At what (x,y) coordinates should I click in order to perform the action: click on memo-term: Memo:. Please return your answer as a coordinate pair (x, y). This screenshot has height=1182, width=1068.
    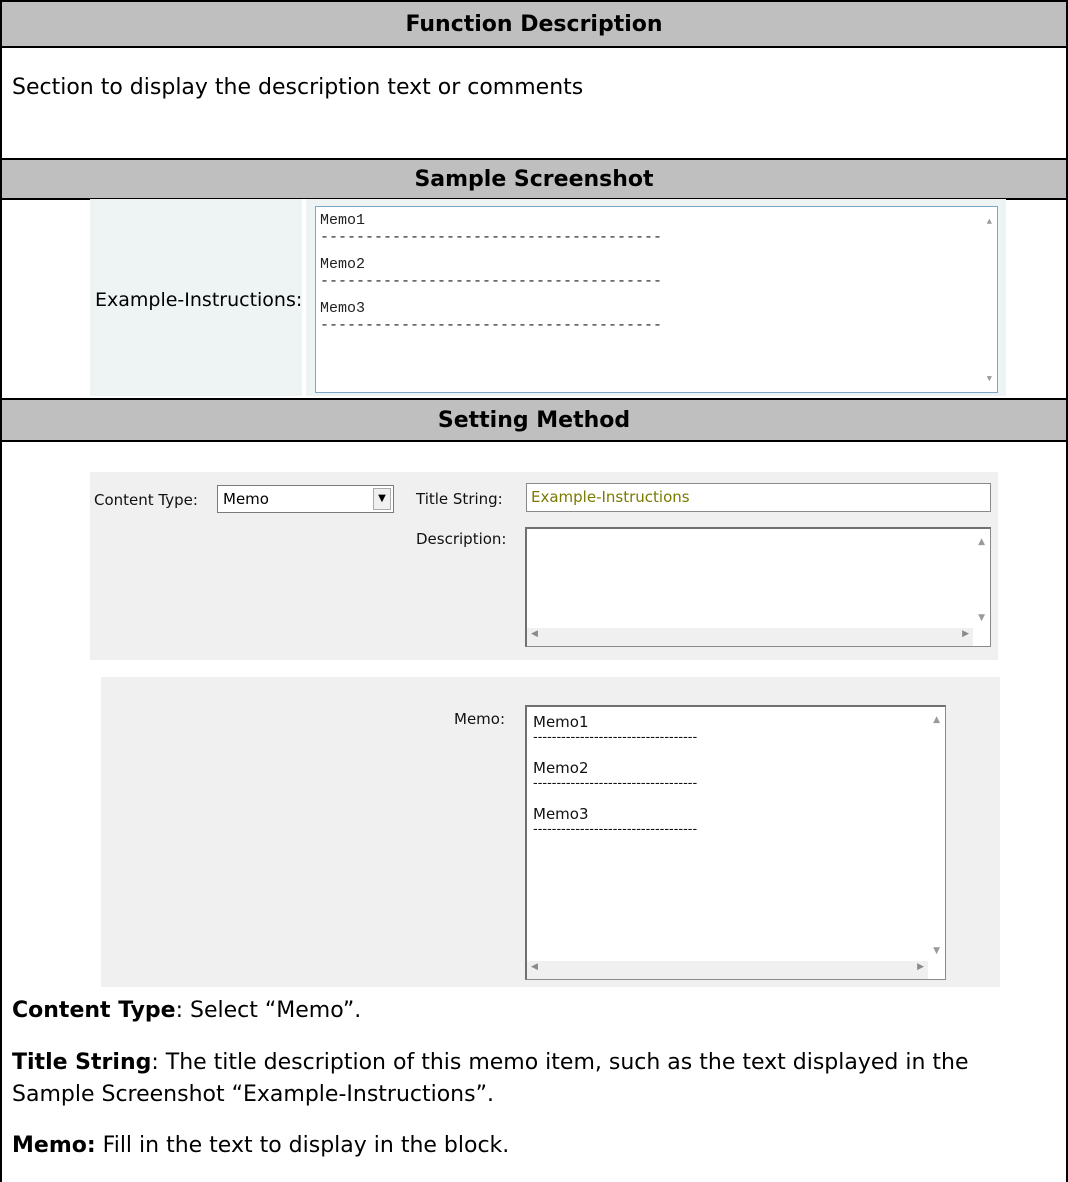
    Looking at the image, I should click on (54, 1145).